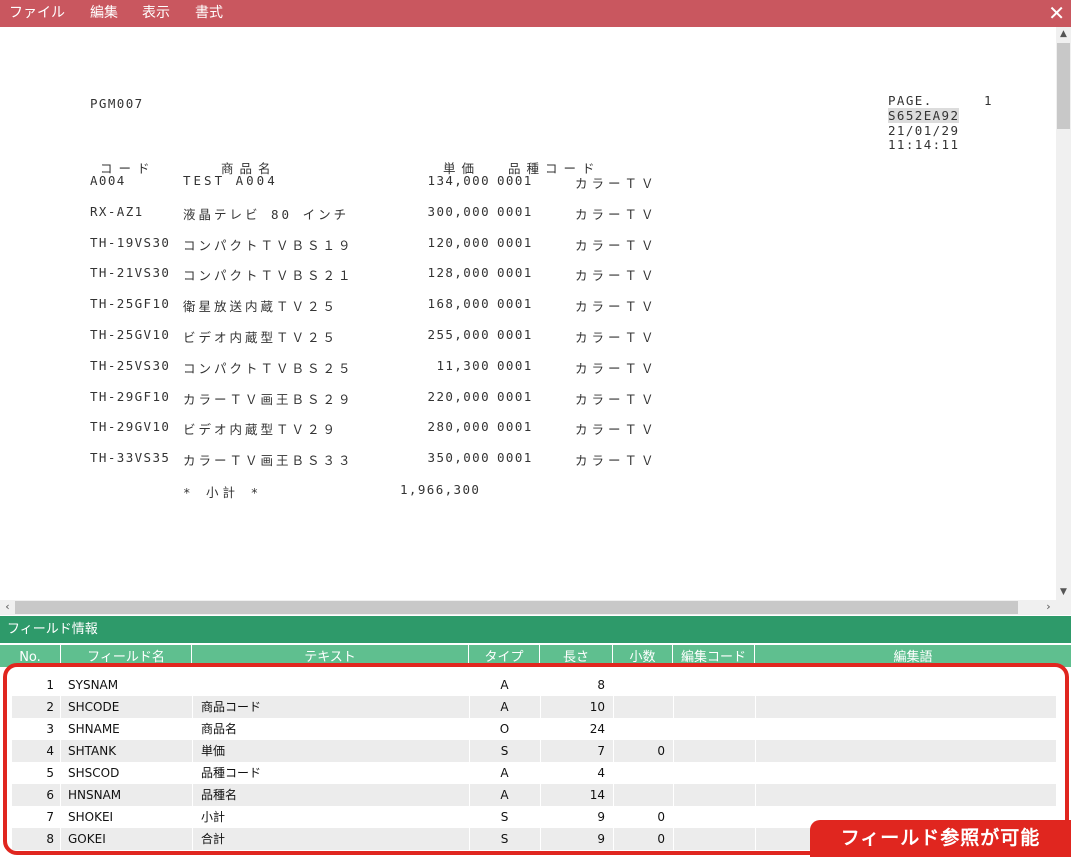 This screenshot has height=857, width=1071. Describe the element at coordinates (534, 751) in the screenshot. I see `table-row: 4 SHTANK 単価 S 7 0` at that location.